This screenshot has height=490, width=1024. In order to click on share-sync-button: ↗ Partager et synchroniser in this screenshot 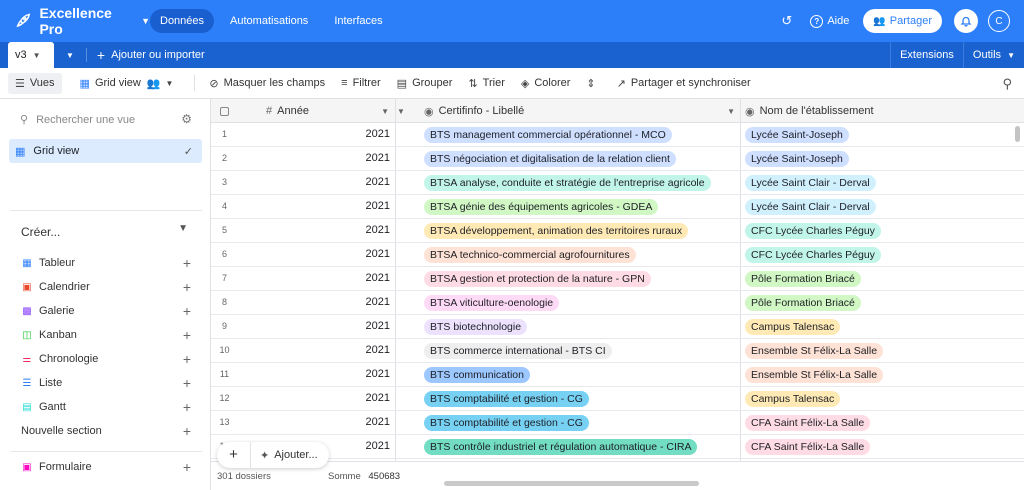, I will do `click(684, 83)`.